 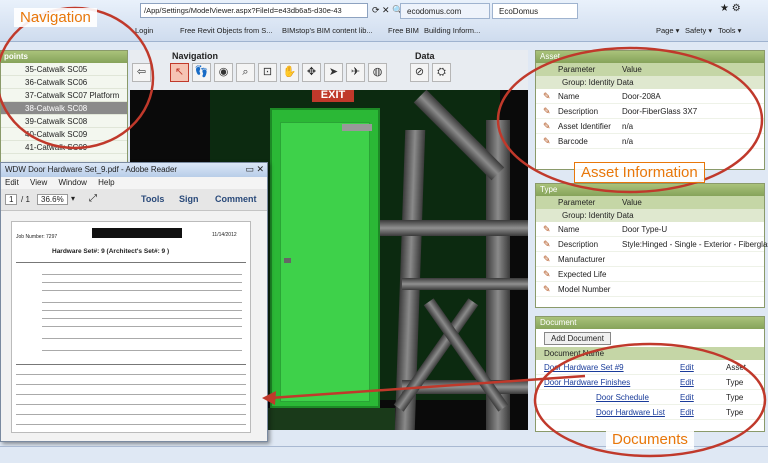 I want to click on arrowhead-icon, so click(x=269, y=398).